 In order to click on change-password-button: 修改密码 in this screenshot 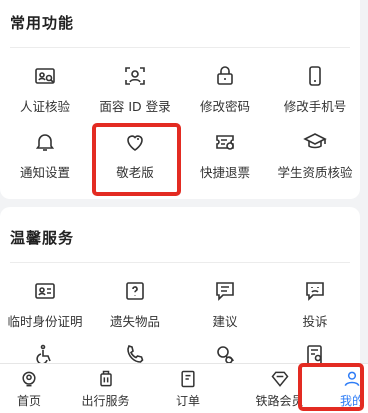, I will do `click(225, 89)`.